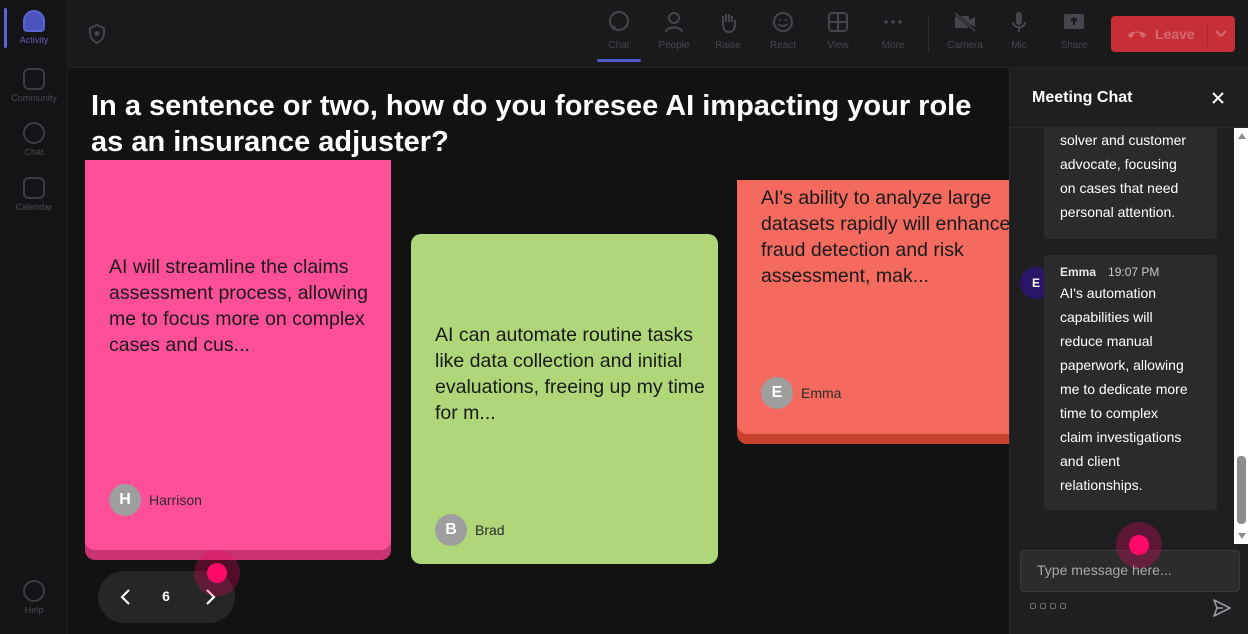 The width and height of the screenshot is (1248, 634). I want to click on chat-header: Meeting Chat, so click(1129, 98).